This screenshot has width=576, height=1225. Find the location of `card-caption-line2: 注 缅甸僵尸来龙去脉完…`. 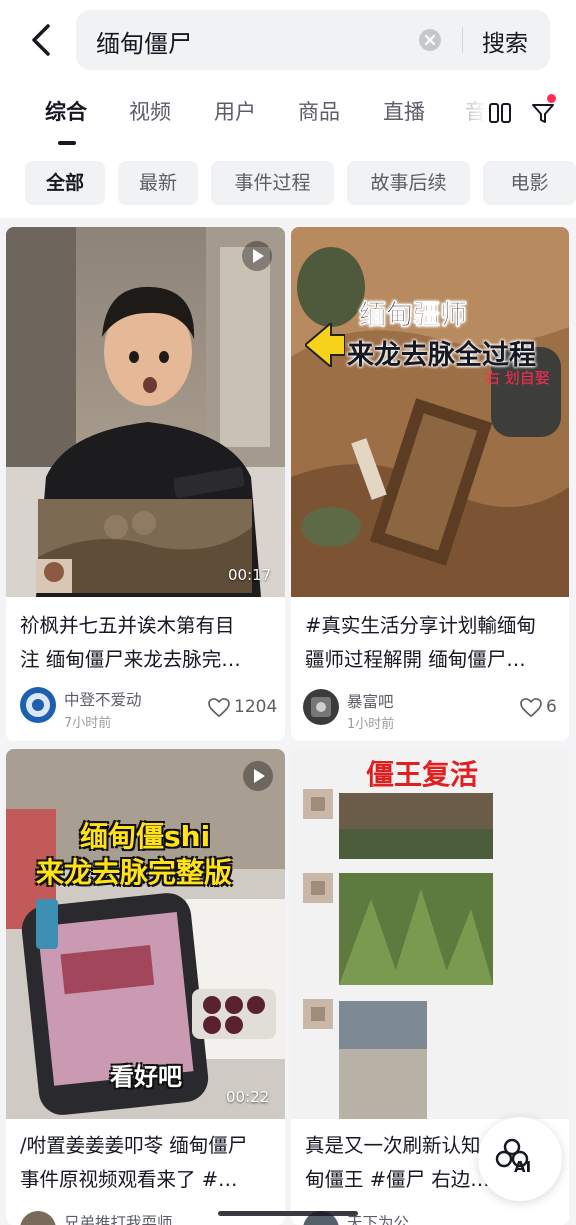

card-caption-line2: 注 缅甸僵尸来龙去脉完… is located at coordinates (130, 659).